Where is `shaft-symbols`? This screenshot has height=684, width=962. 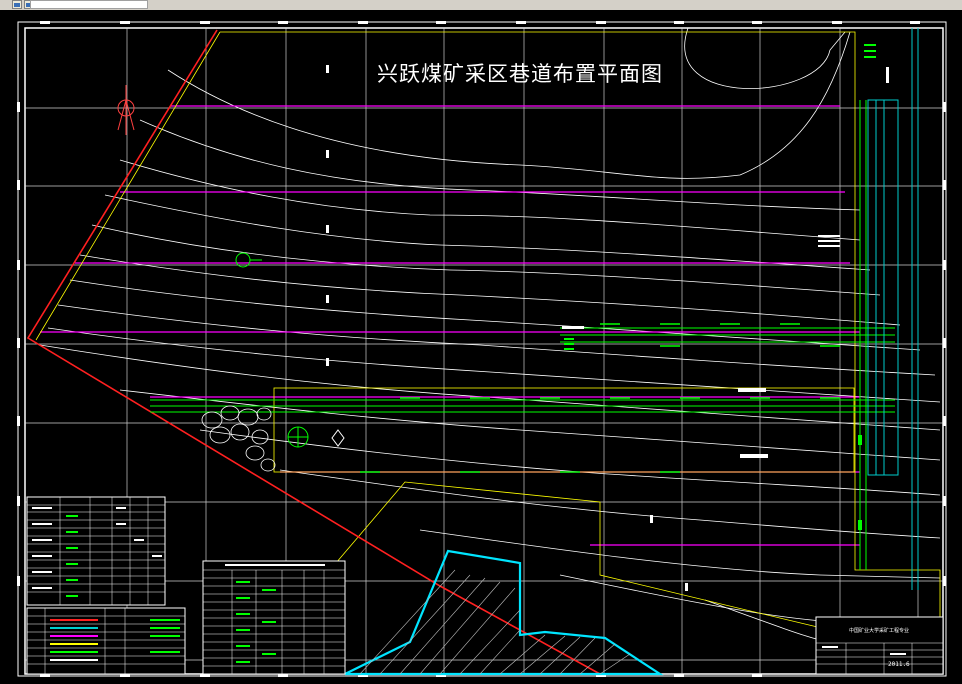
shaft-symbols is located at coordinates (290, 350).